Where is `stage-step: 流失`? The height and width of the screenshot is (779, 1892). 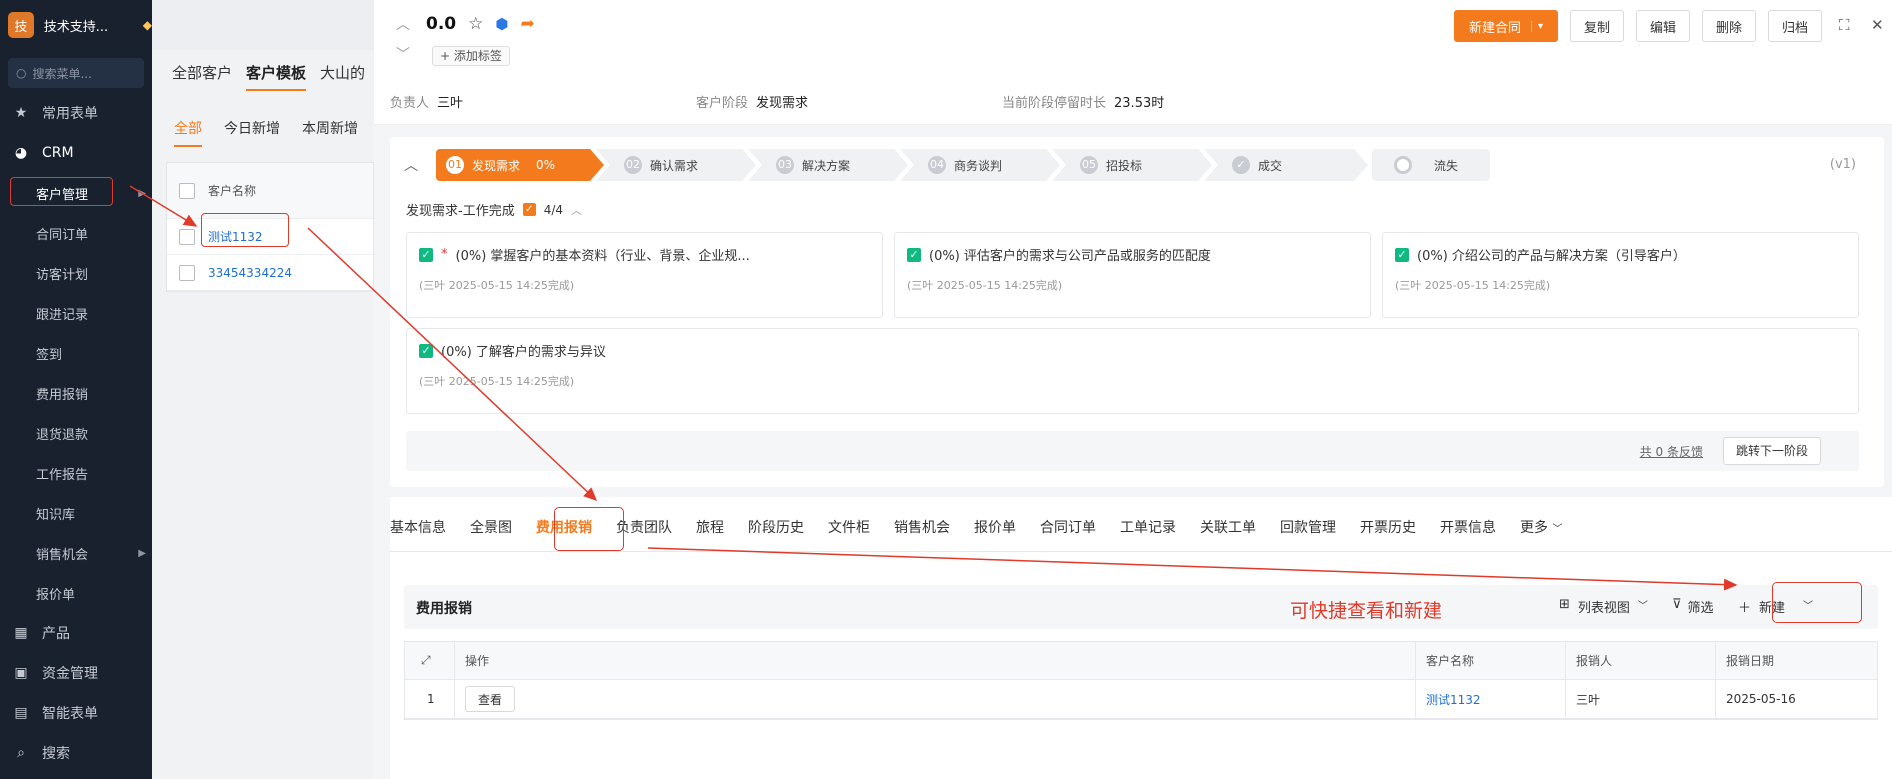
stage-step: 流失 is located at coordinates (1431, 165).